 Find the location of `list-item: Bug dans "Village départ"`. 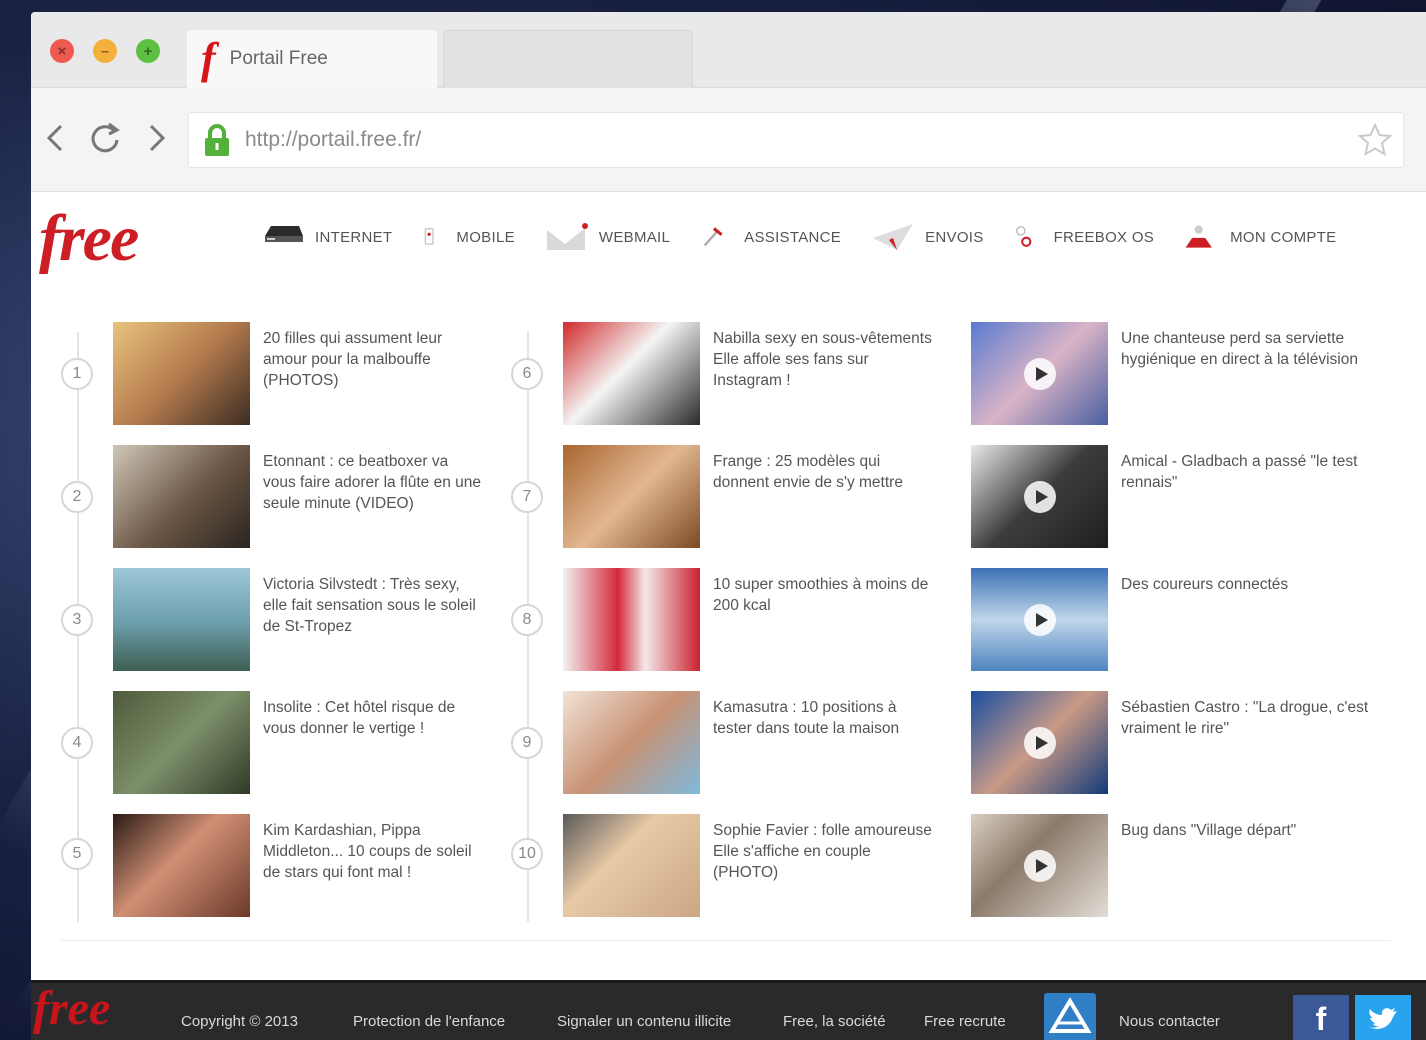

list-item: Bug dans "Village départ" is located at coordinates (1171, 875).